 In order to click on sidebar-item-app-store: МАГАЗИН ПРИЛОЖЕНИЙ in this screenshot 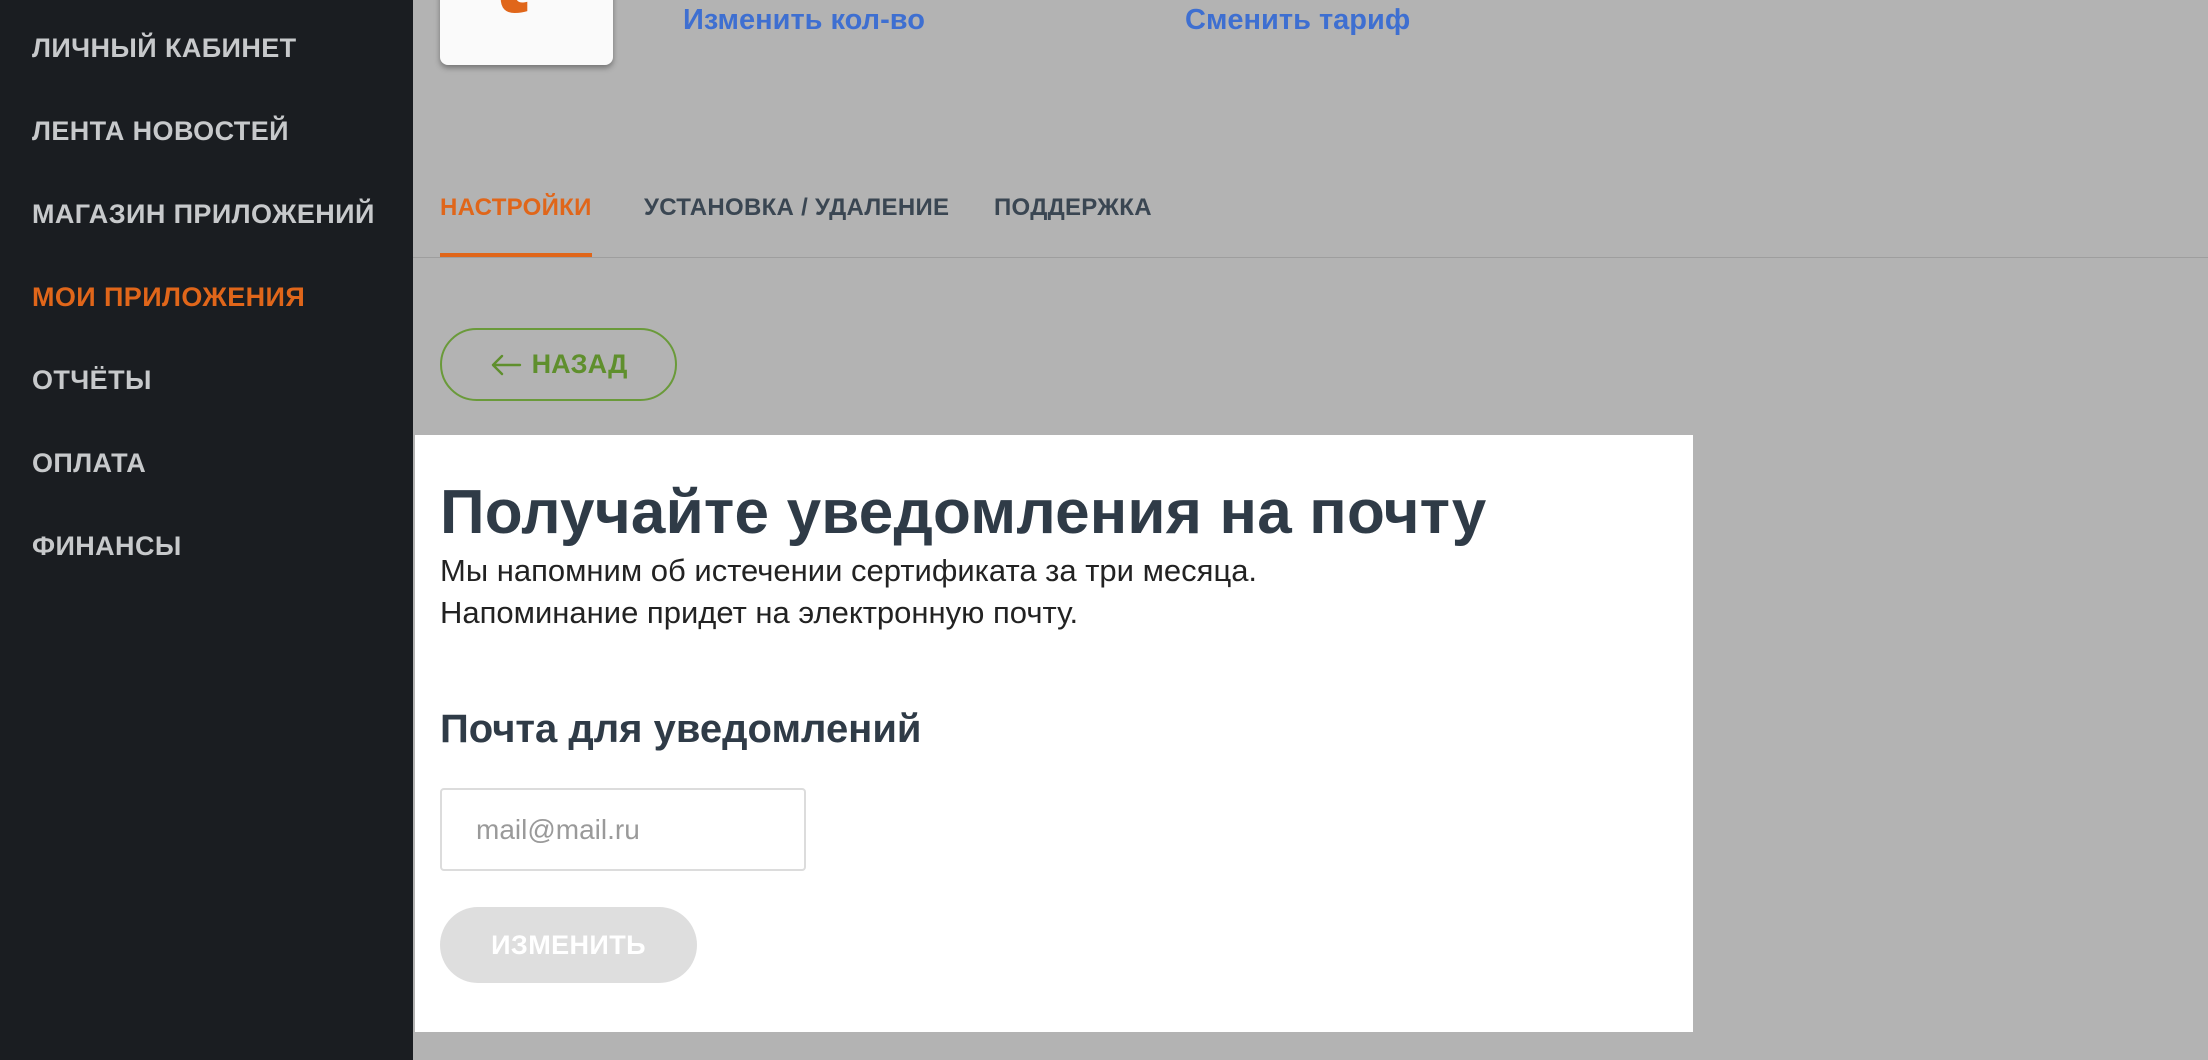, I will do `click(203, 214)`.